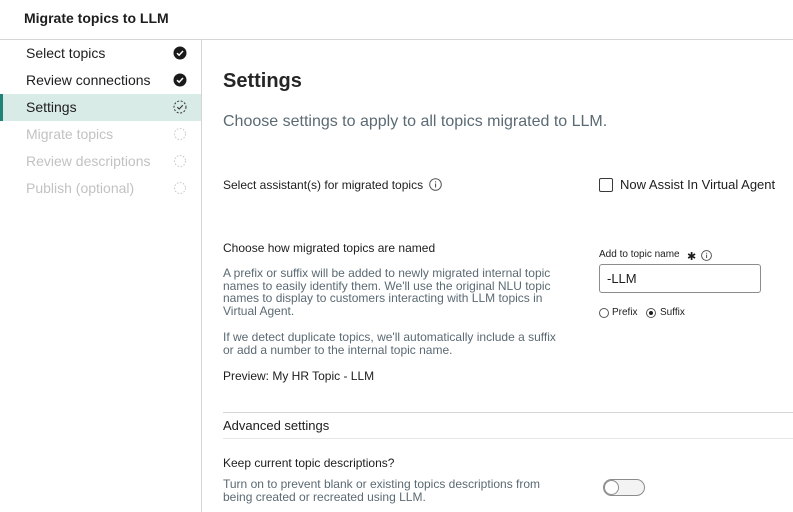  What do you see at coordinates (606, 185) in the screenshot?
I see `now-assist-checkbox` at bounding box center [606, 185].